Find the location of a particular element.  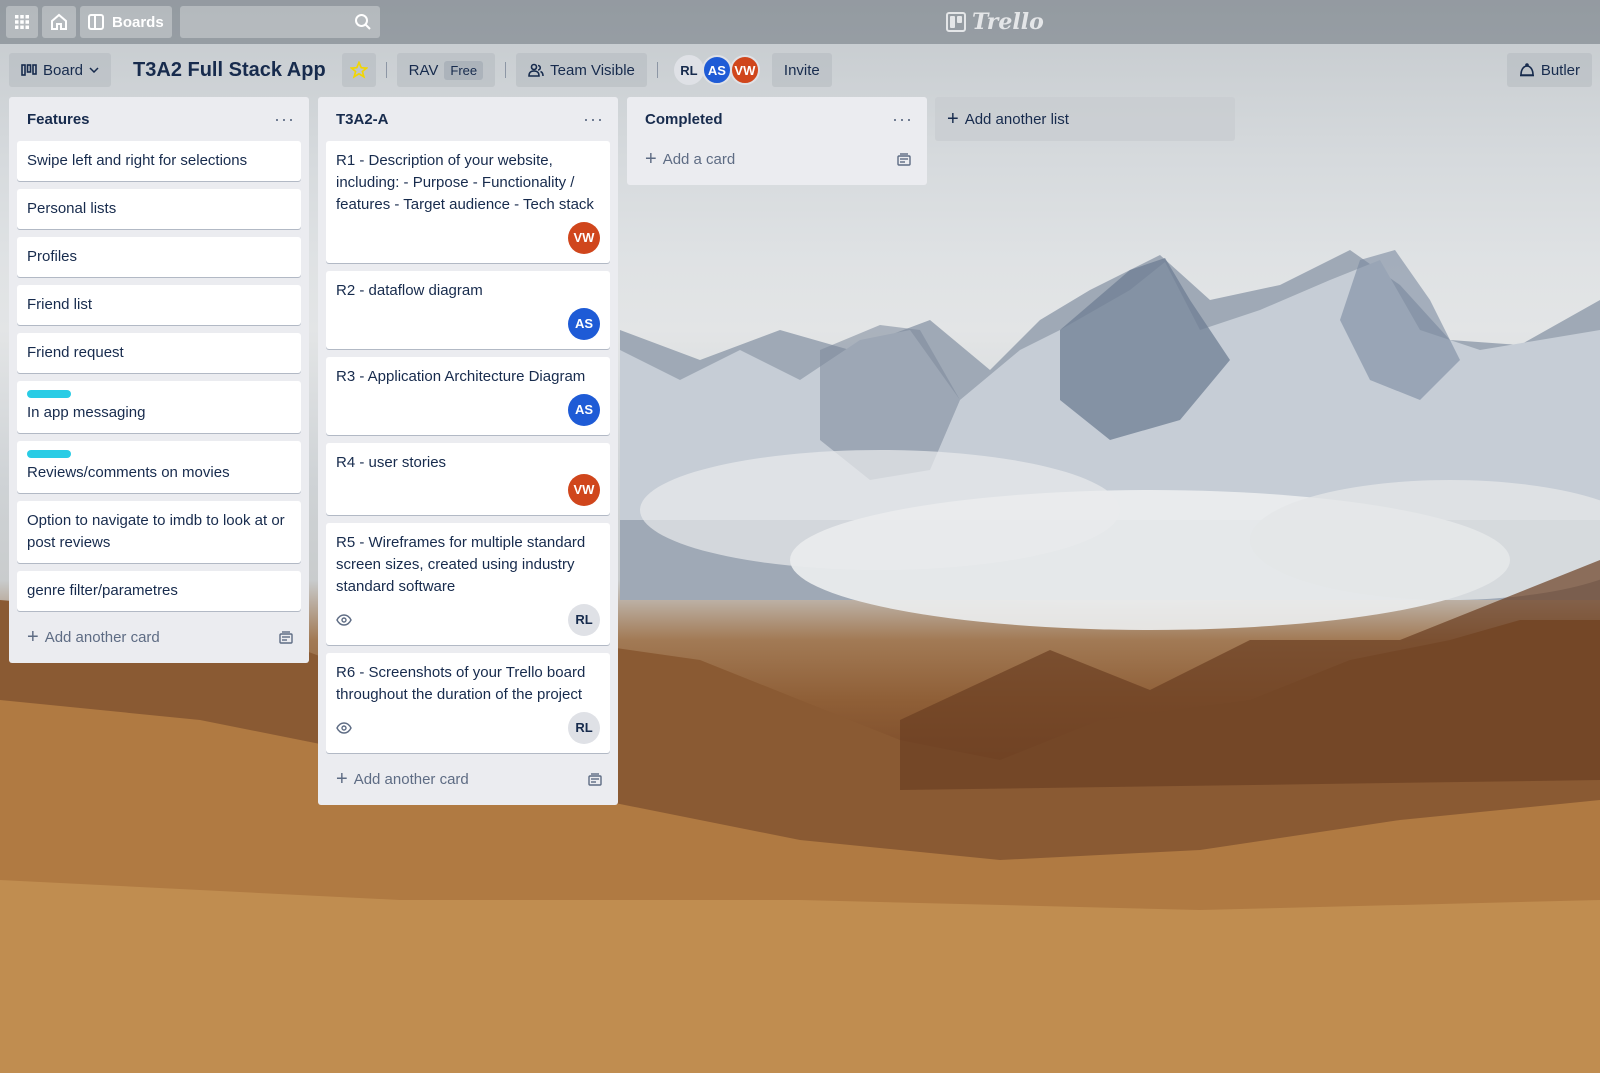

board-title: T3A2 Full Stack App is located at coordinates (226, 70).